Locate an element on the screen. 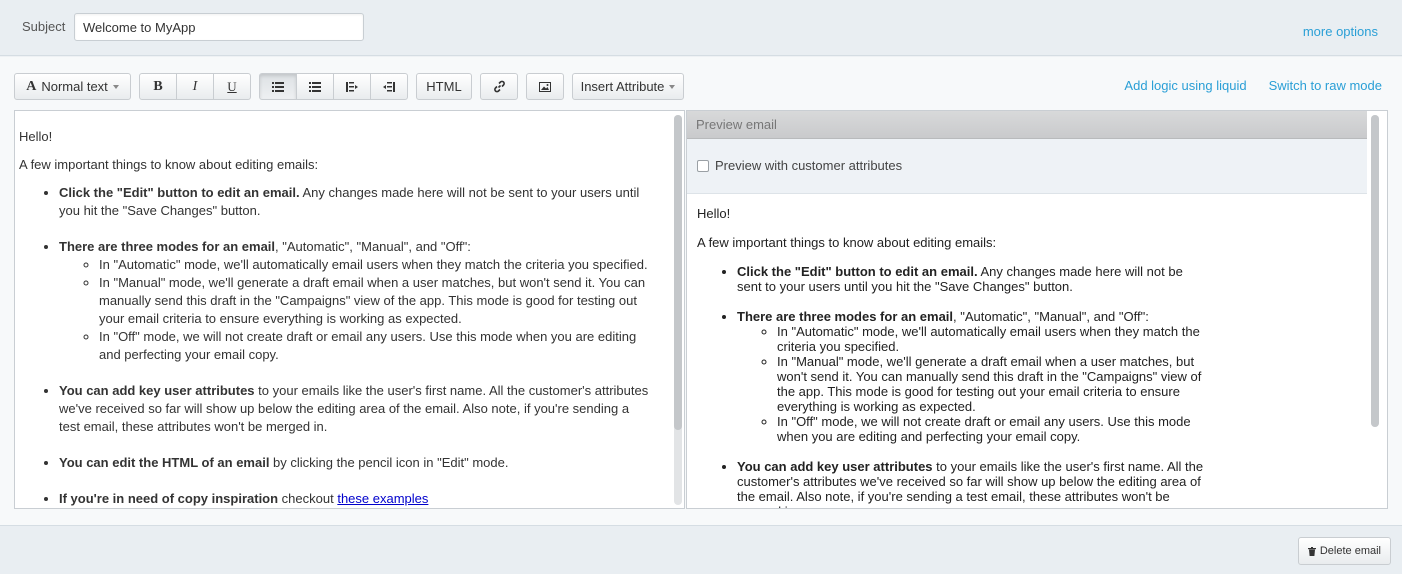 This screenshot has height=574, width=1402. text-style-value: Normal text is located at coordinates (74, 86).